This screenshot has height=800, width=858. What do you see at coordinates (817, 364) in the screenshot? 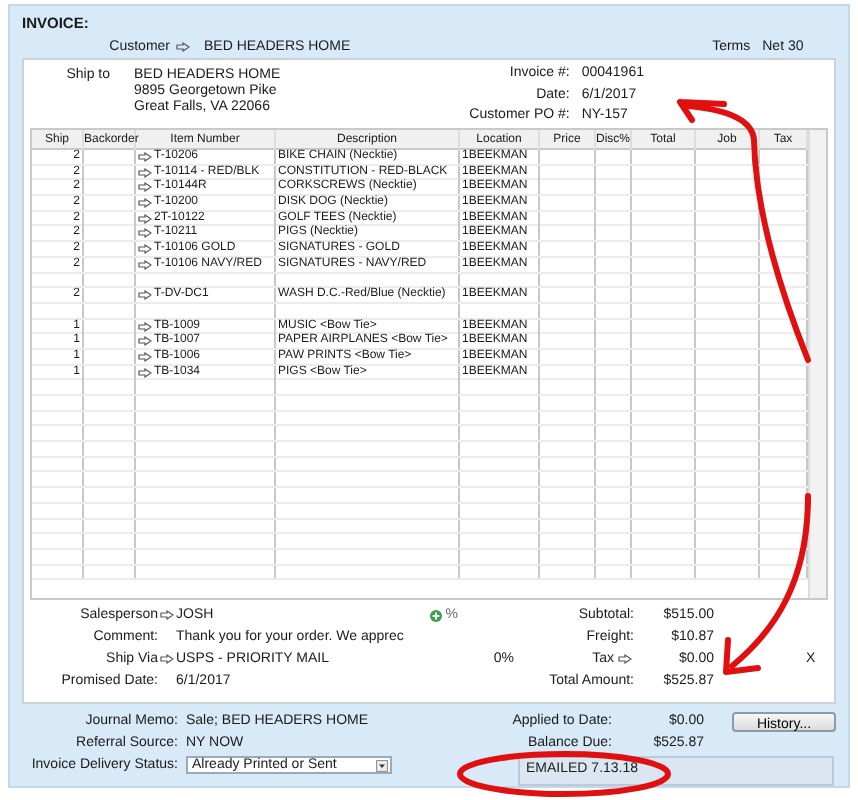
I see `scrollbar` at bounding box center [817, 364].